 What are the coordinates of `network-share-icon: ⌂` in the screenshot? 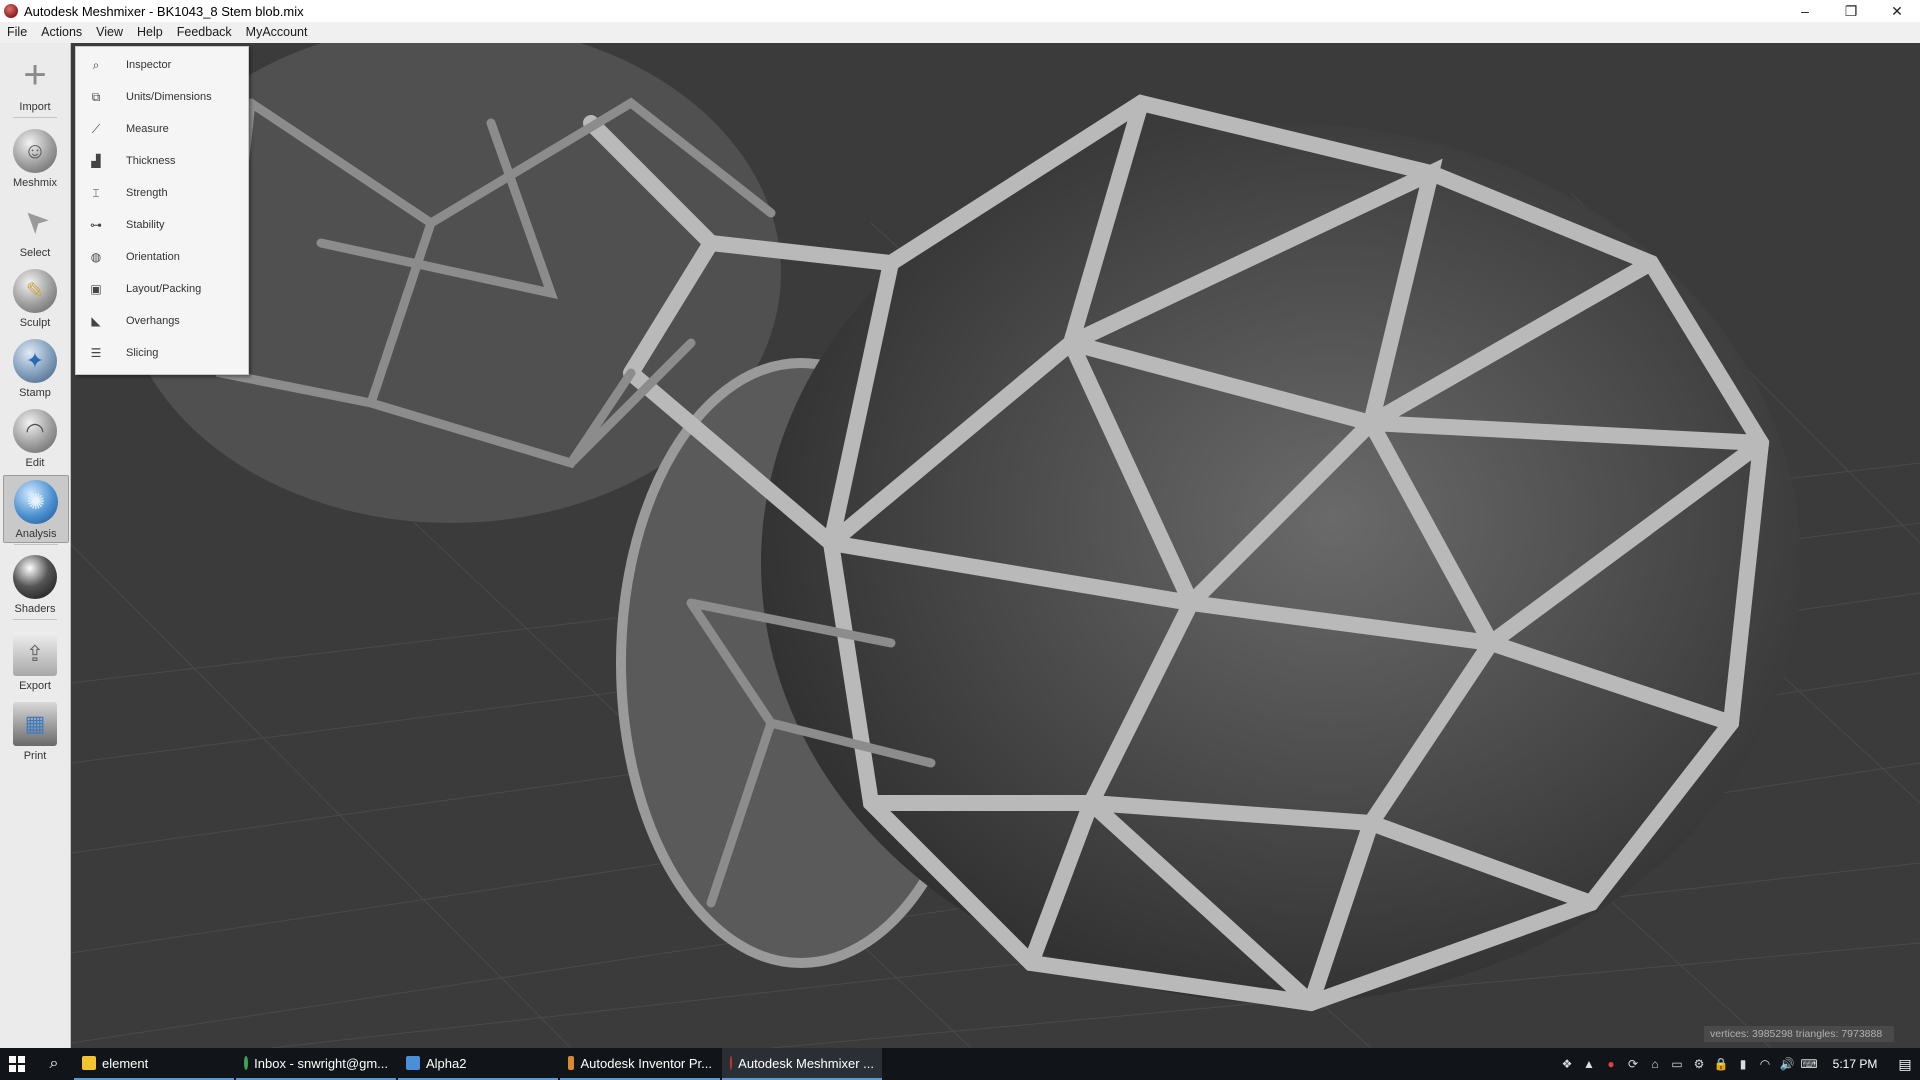 It's located at (1655, 1064).